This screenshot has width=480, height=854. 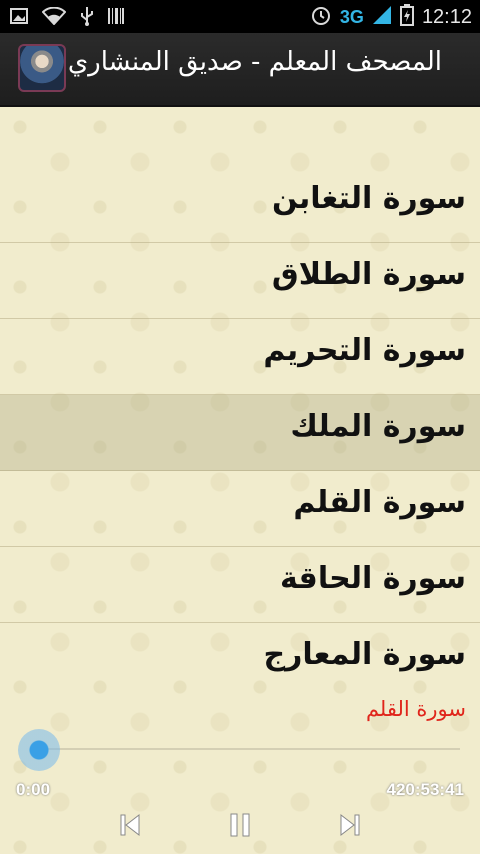 What do you see at coordinates (240, 281) in the screenshot?
I see `list-item: سورة الطلاق` at bounding box center [240, 281].